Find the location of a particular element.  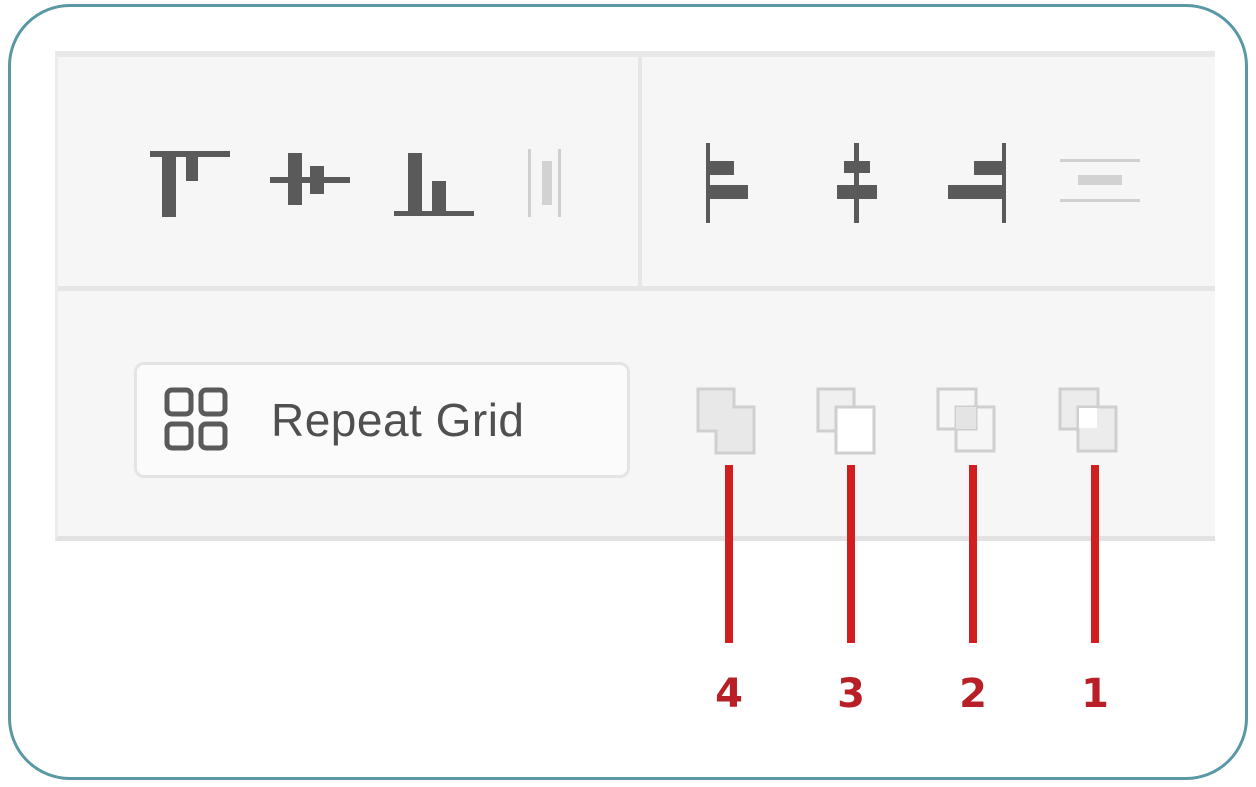

align-vertical-center-icon is located at coordinates (310, 185).